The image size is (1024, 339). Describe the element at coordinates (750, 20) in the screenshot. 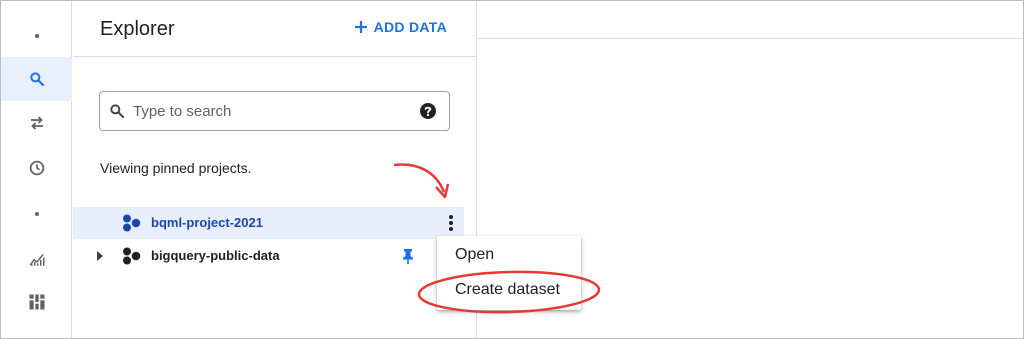

I see `right-pane-header` at that location.